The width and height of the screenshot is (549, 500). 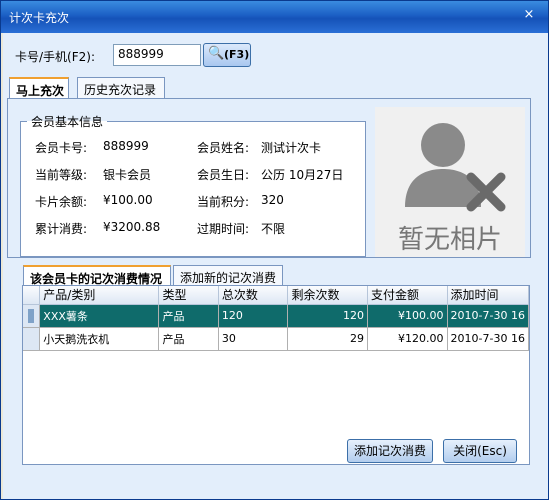 I want to click on tab-history: 历史充次记录, so click(x=121, y=88).